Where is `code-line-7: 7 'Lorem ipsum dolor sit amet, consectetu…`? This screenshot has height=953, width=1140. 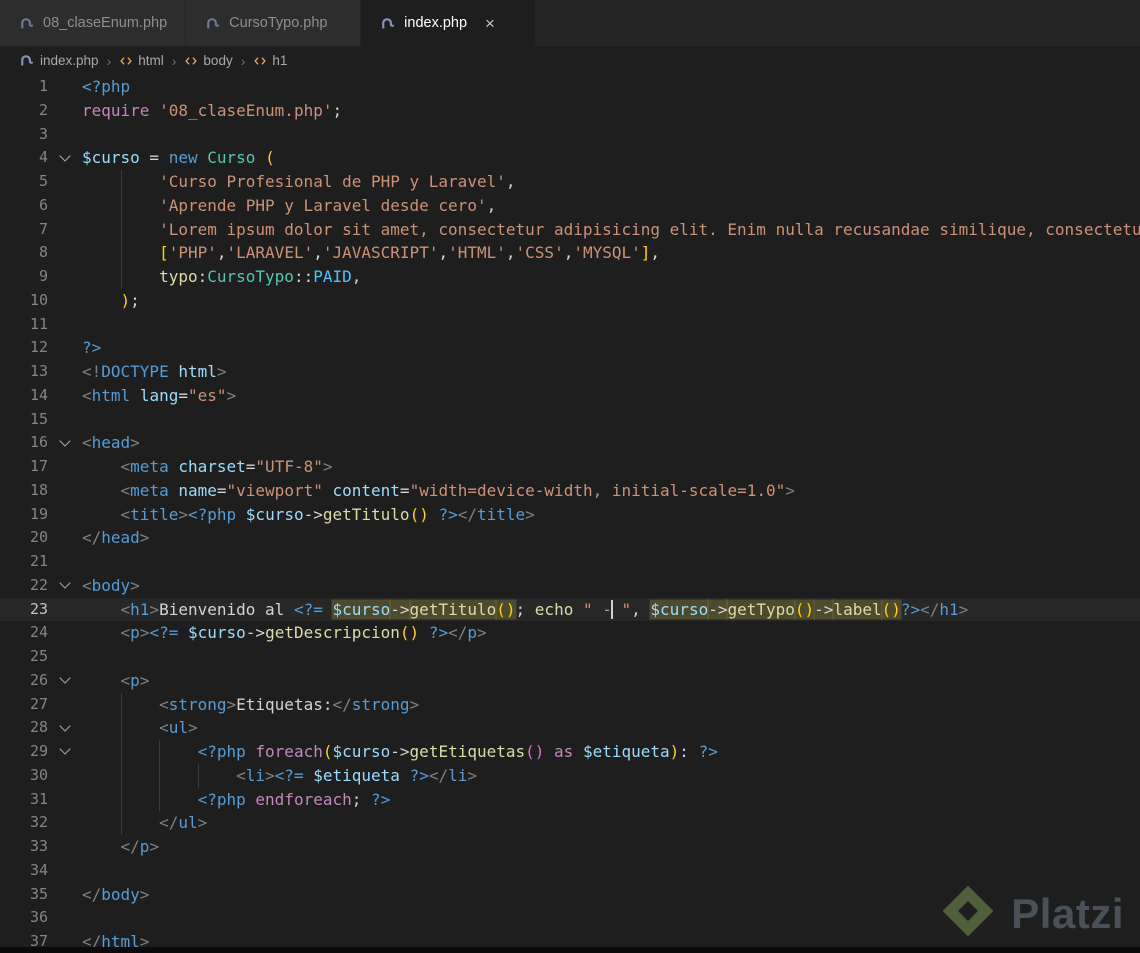
code-line-7: 7 'Lorem ipsum dolor sit amet, consectetu… is located at coordinates (570, 229).